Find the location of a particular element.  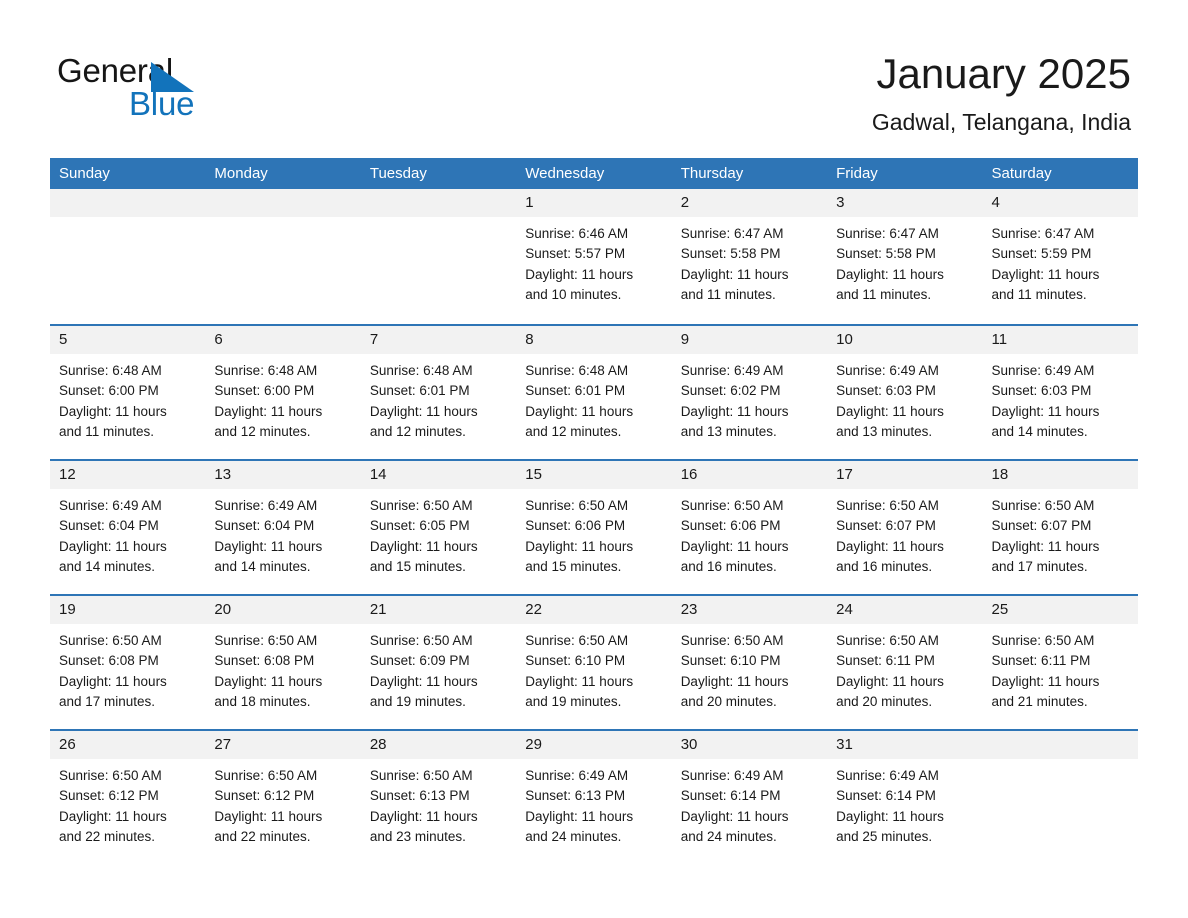

day-info-line: and 11 minutes. is located at coordinates (884, 294).